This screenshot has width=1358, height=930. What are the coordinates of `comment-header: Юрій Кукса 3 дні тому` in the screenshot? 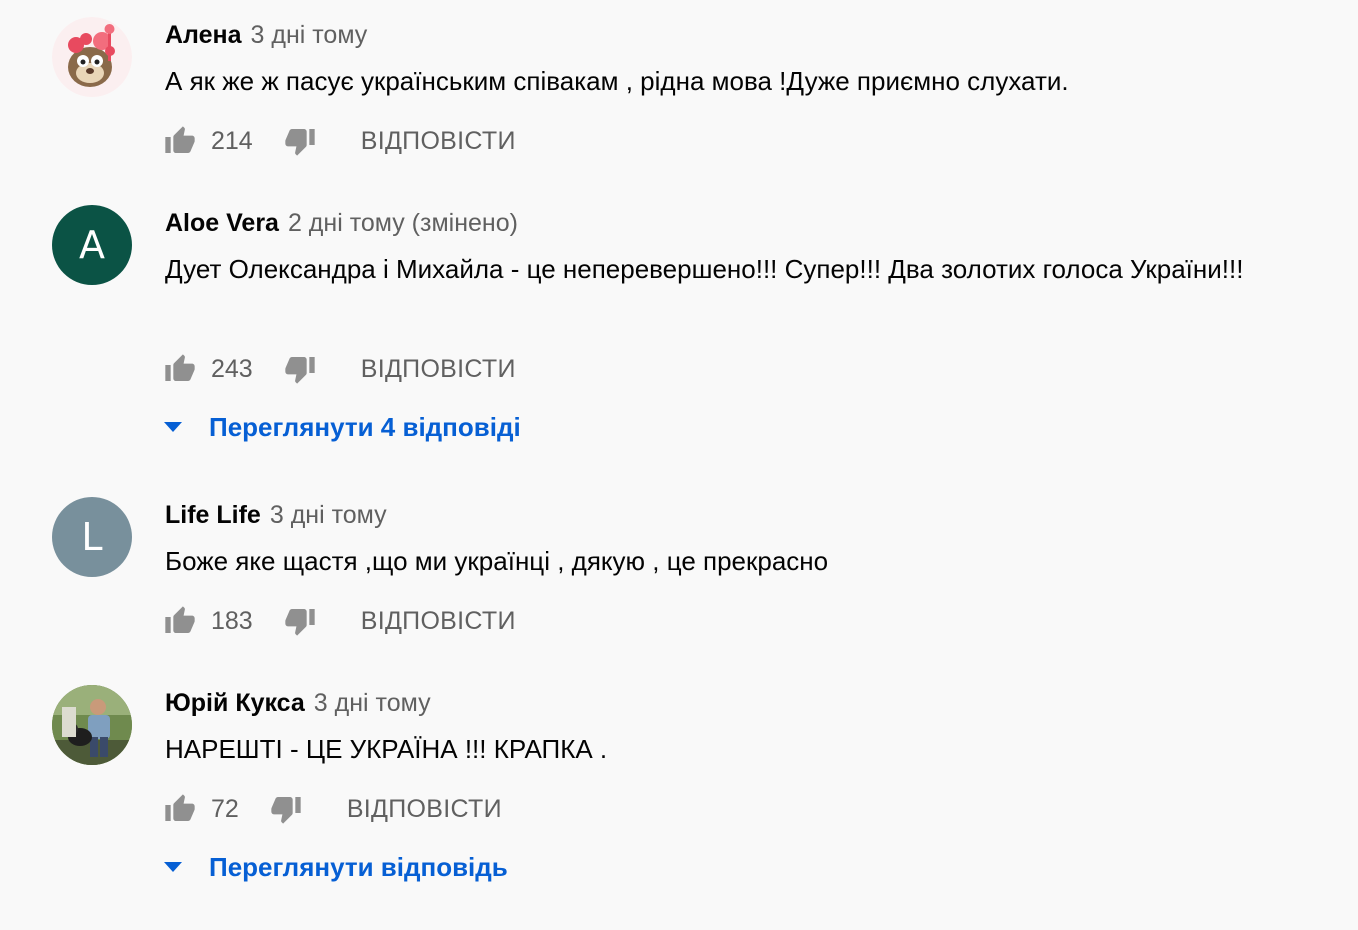 It's located at (298, 703).